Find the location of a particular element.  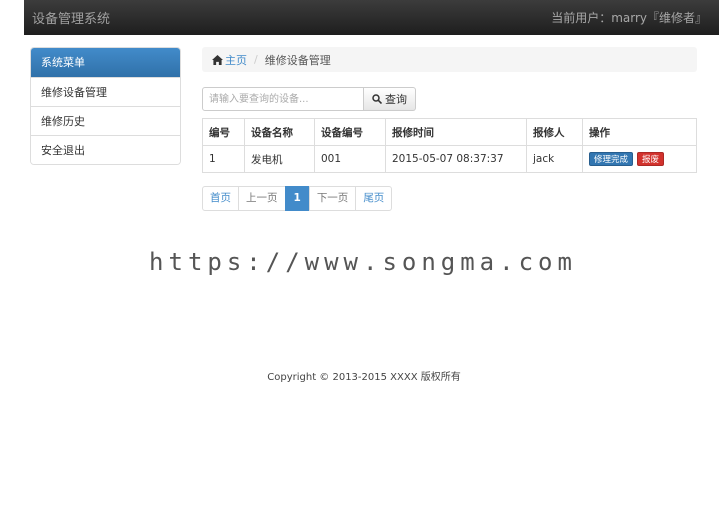

app-brand: 设备管理系统 is located at coordinates (71, 17).